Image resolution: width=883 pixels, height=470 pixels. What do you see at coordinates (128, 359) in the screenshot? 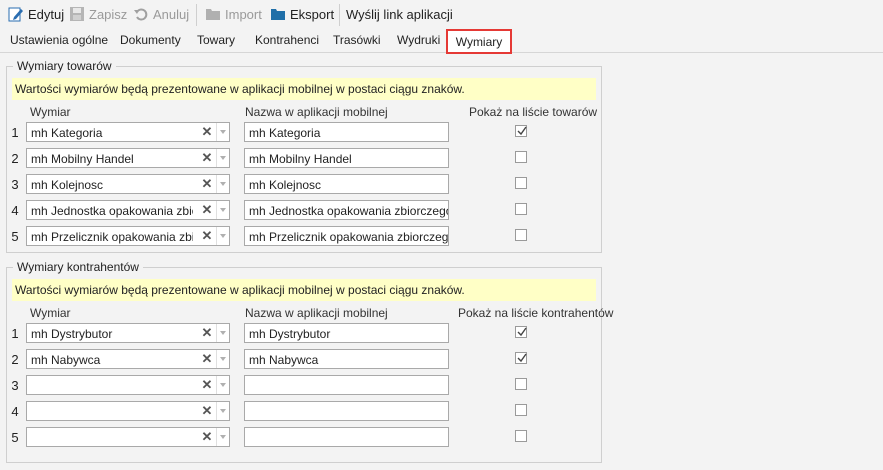
I see `dimension-combo: mh Nabywca ✕` at bounding box center [128, 359].